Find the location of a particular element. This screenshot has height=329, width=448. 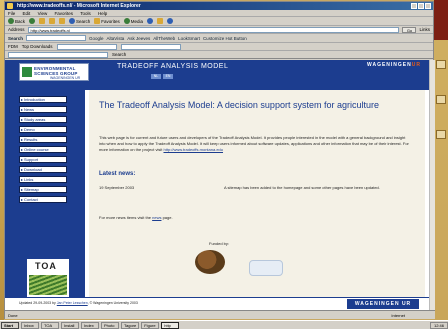

refresh-icon is located at coordinates (52, 21).